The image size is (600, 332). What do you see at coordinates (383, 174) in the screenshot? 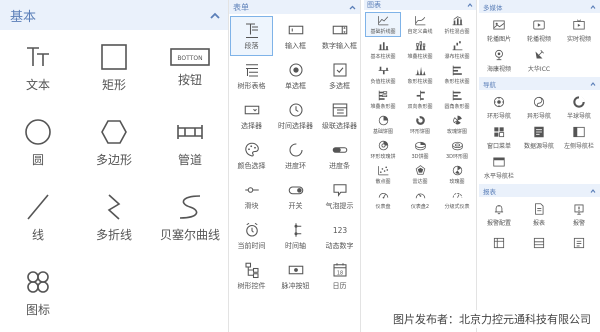
I see `chart-item: 散点图` at bounding box center [383, 174].